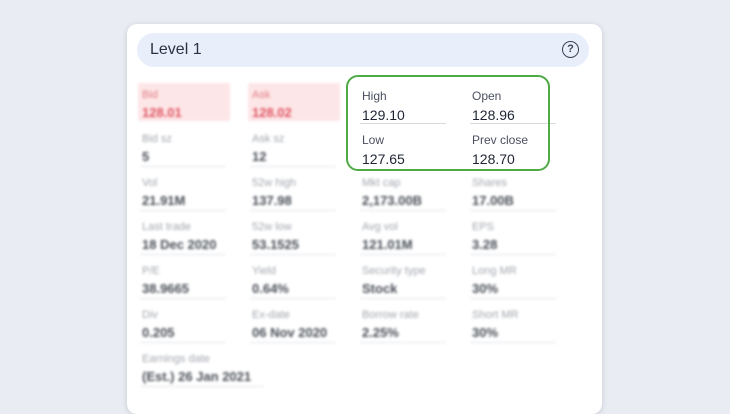 The image size is (730, 414). I want to click on field-label: Avg vol, so click(380, 227).